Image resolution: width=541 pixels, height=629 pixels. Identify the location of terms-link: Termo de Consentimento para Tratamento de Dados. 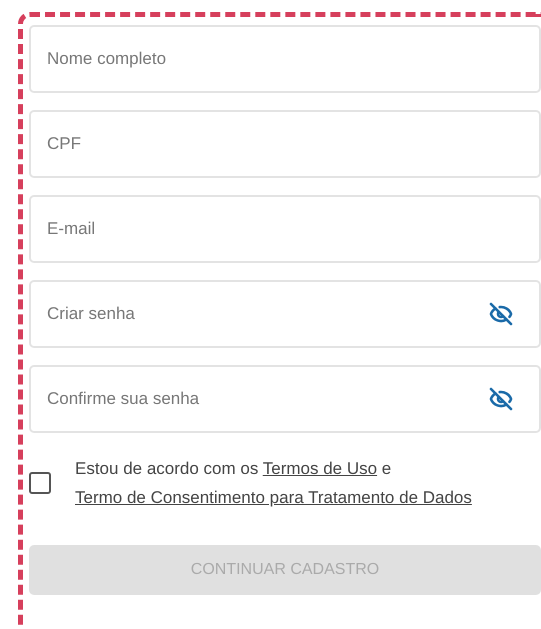
(273, 497).